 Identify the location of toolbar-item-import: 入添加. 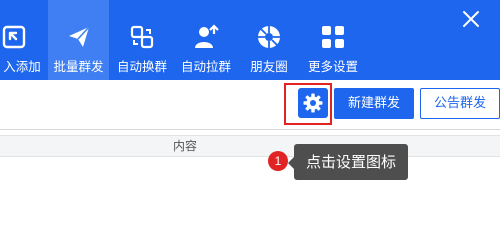
(22, 40).